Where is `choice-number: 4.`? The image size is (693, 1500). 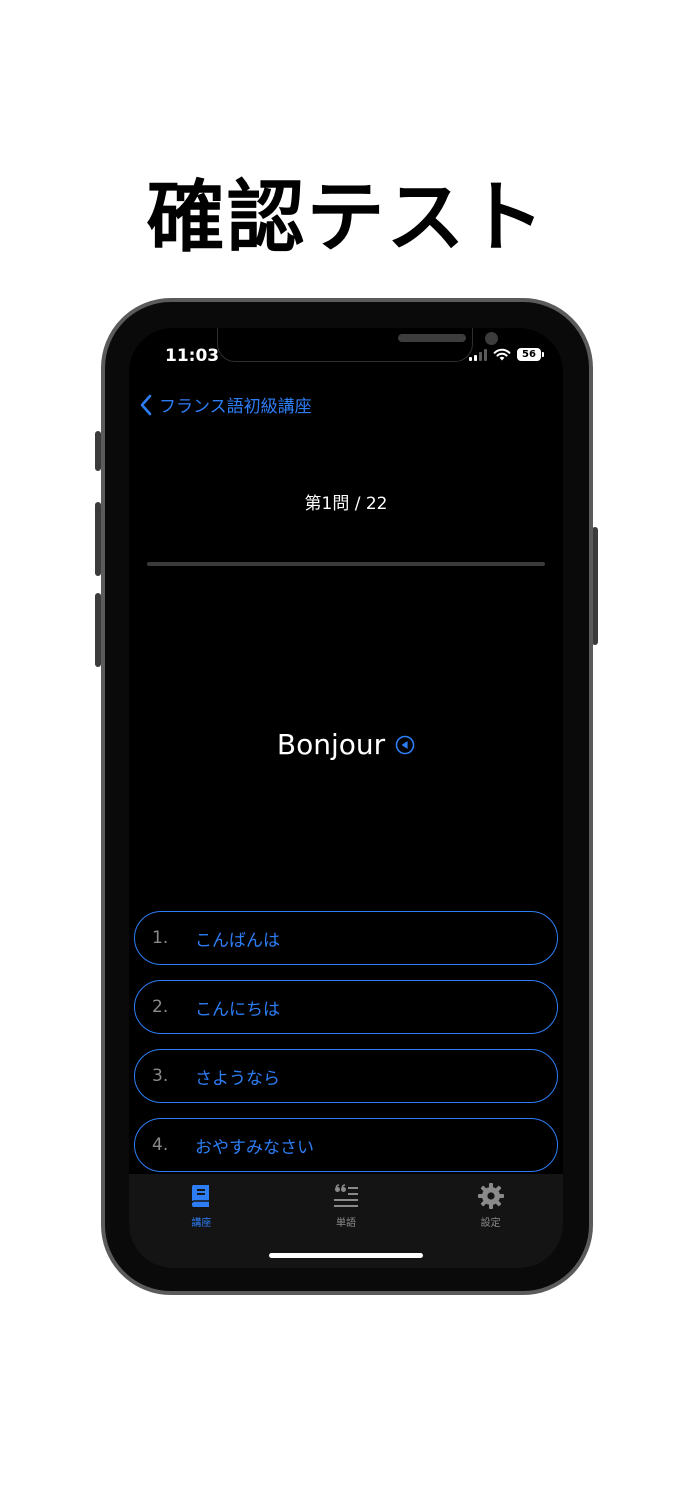 choice-number: 4. is located at coordinates (160, 1145).